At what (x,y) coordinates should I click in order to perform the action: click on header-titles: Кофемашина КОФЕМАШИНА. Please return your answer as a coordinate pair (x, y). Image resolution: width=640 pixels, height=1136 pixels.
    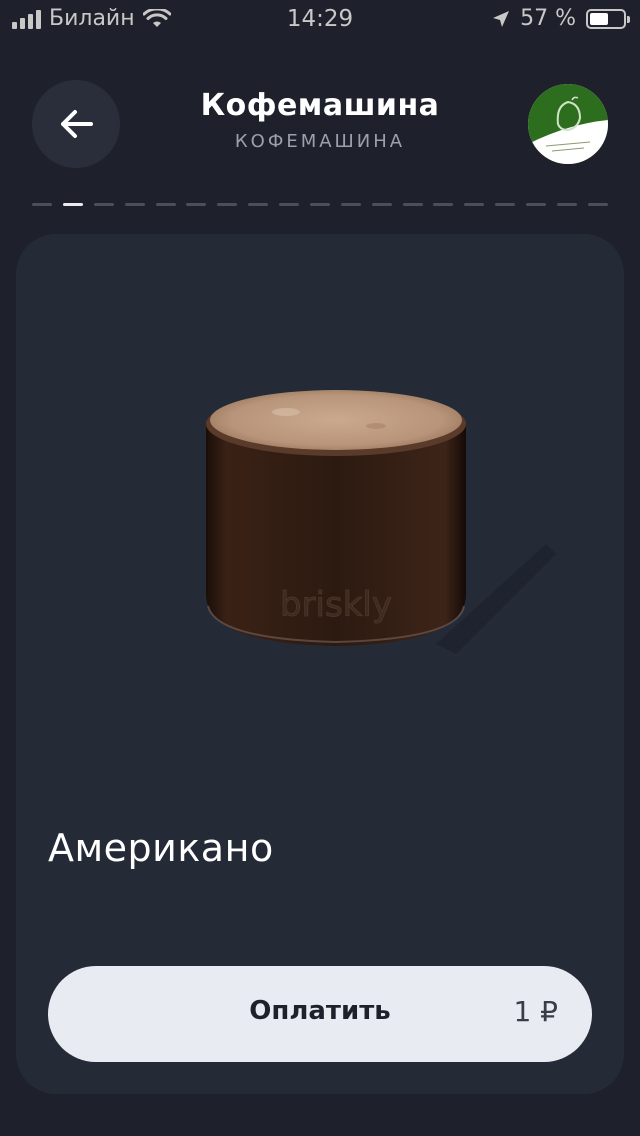
    Looking at the image, I should click on (320, 120).